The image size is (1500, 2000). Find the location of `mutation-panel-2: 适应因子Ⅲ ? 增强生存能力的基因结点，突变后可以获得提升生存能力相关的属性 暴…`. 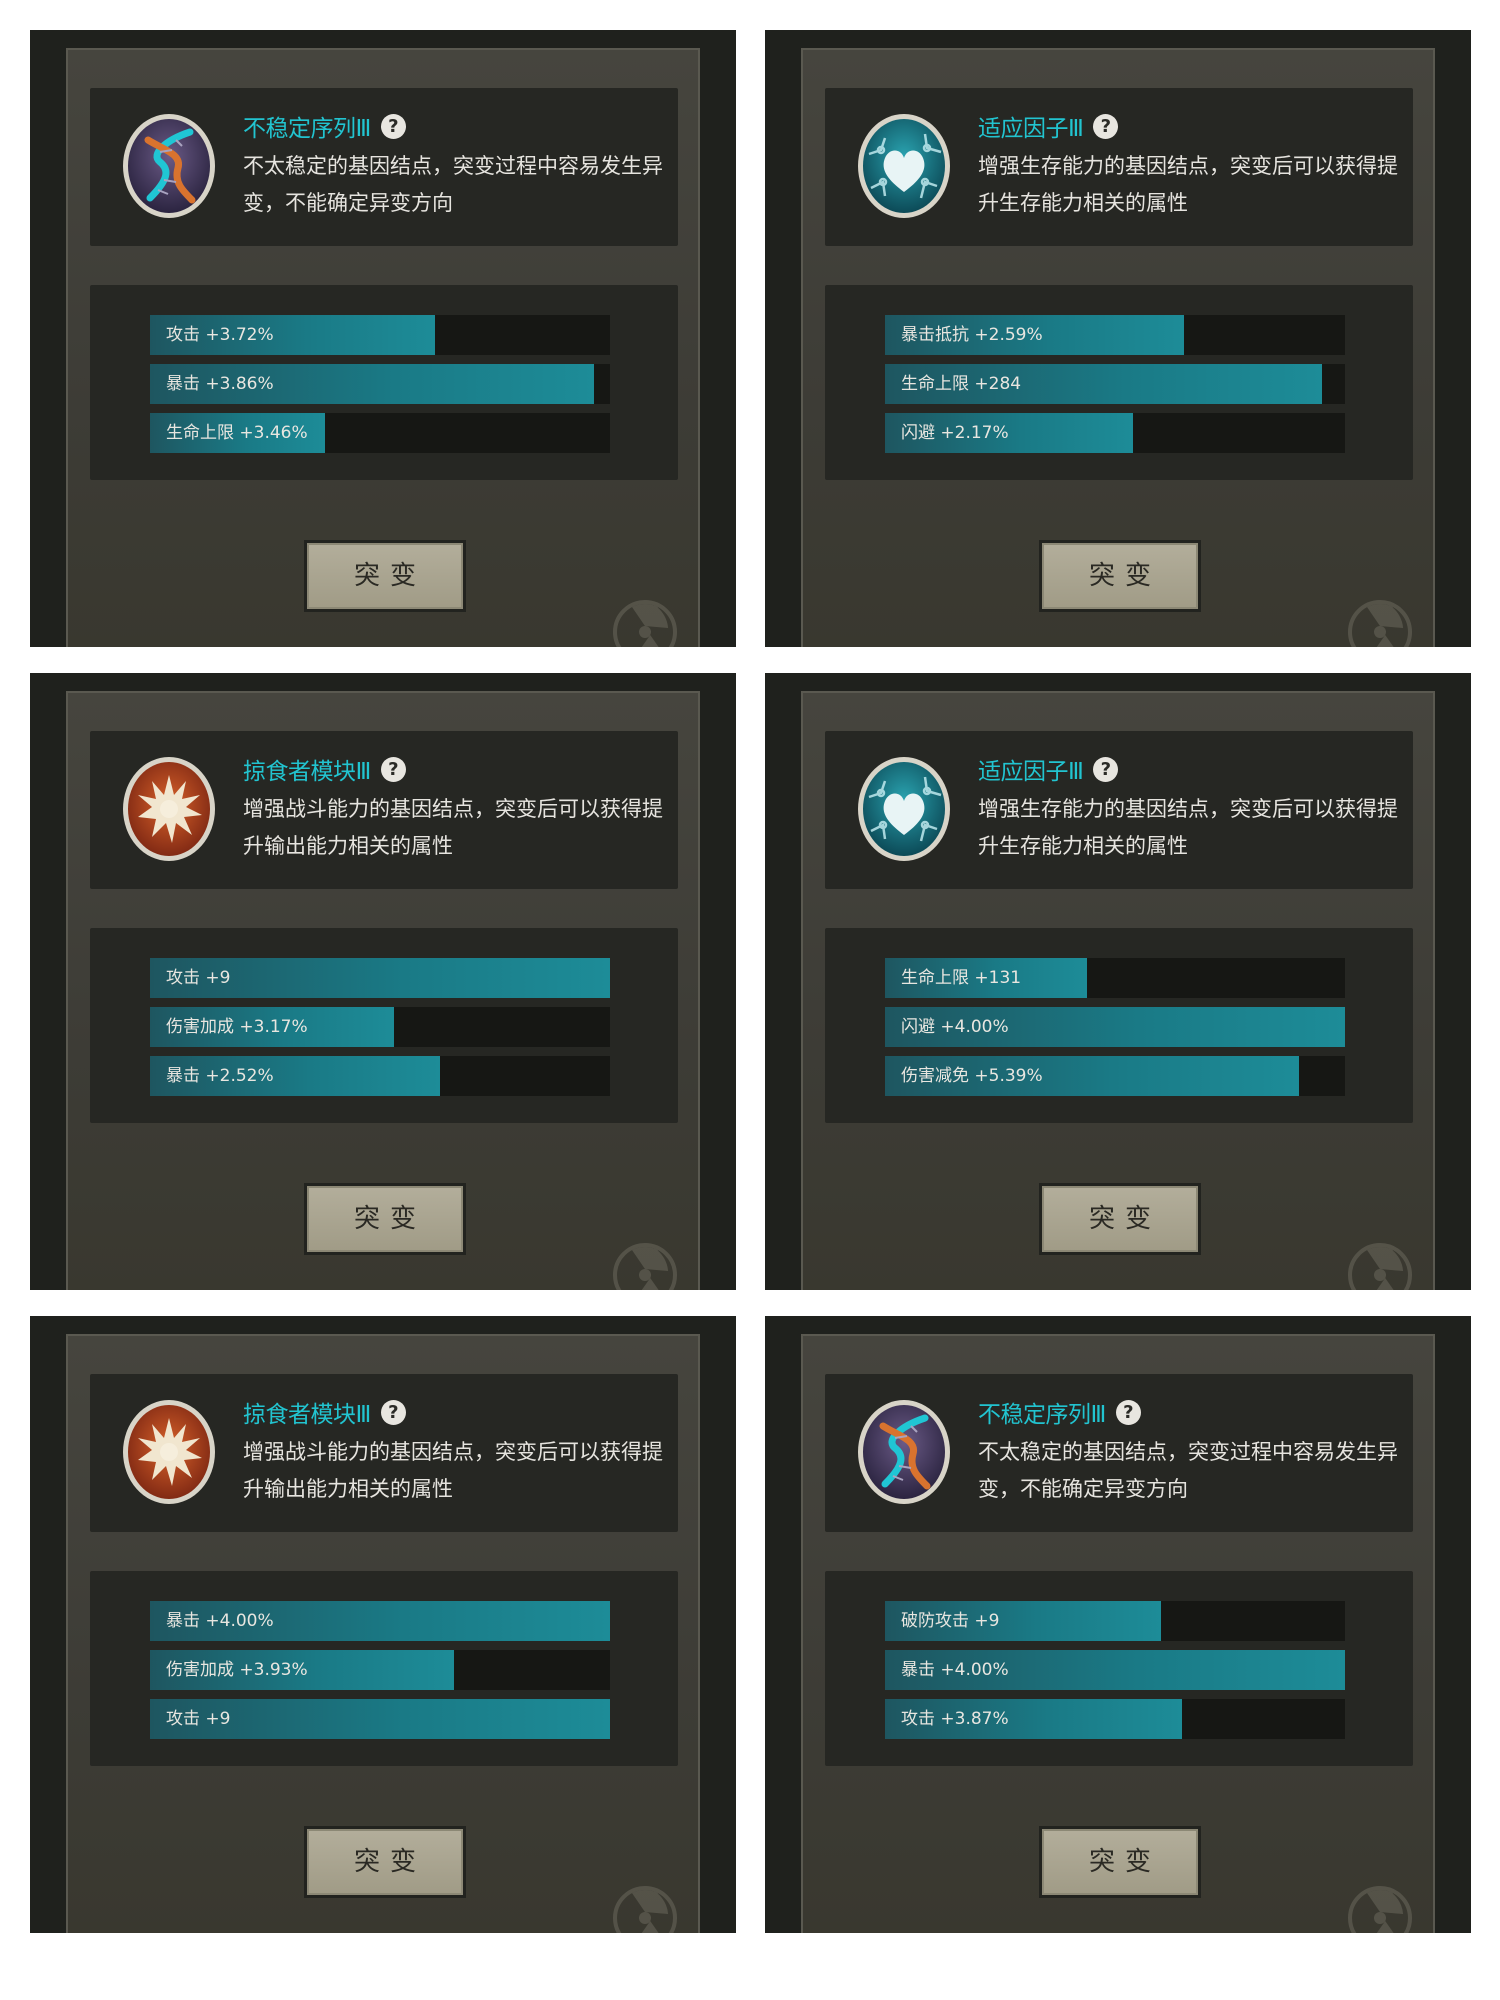

mutation-panel-2: 适应因子Ⅲ ? 增强生存能力的基因结点，突变后可以获得提升生存能力相关的属性 暴… is located at coordinates (1118, 338).